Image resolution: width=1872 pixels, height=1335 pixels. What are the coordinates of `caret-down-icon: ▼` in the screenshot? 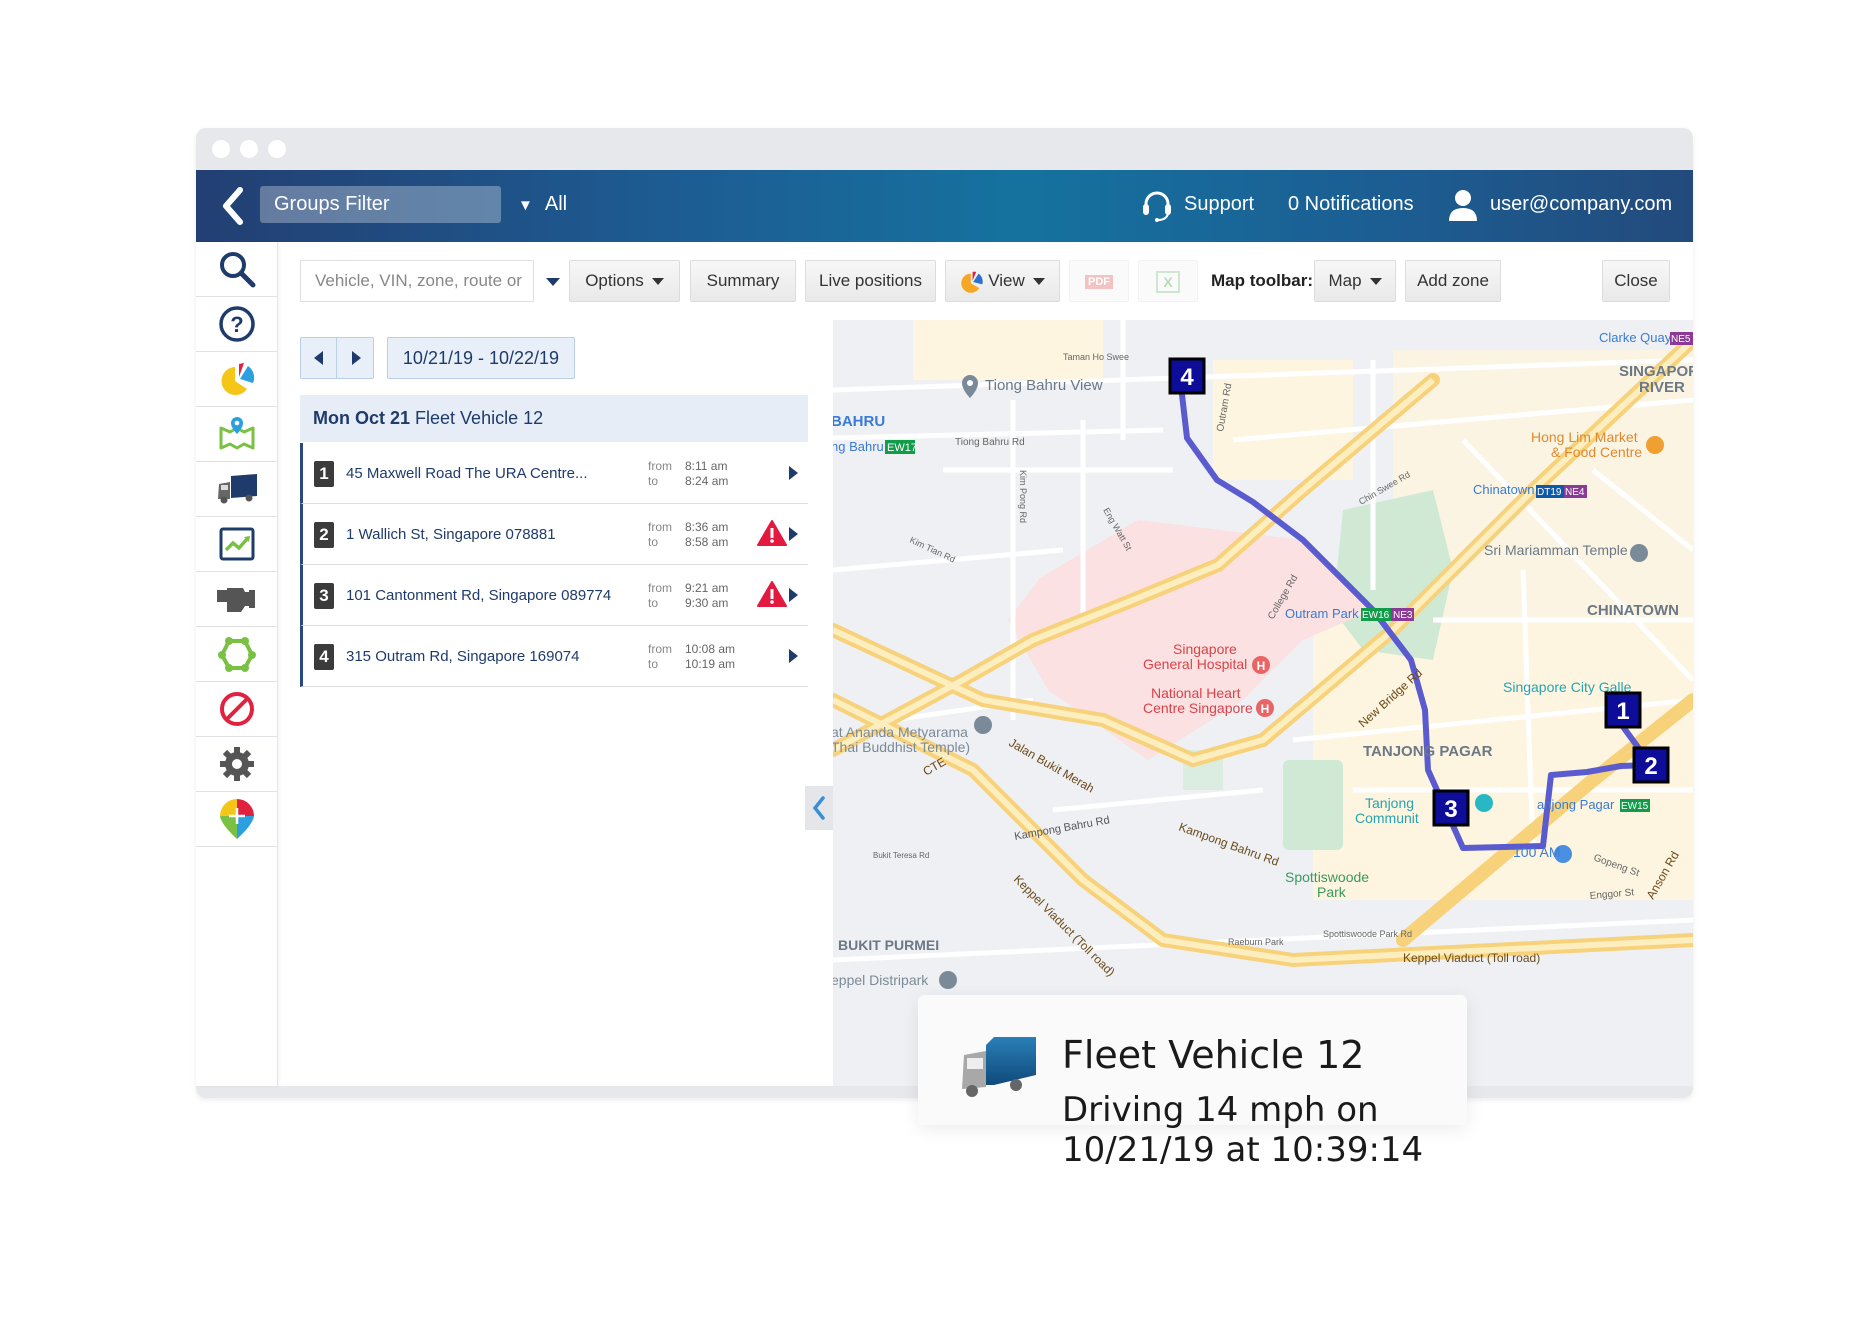 It's located at (525, 205).